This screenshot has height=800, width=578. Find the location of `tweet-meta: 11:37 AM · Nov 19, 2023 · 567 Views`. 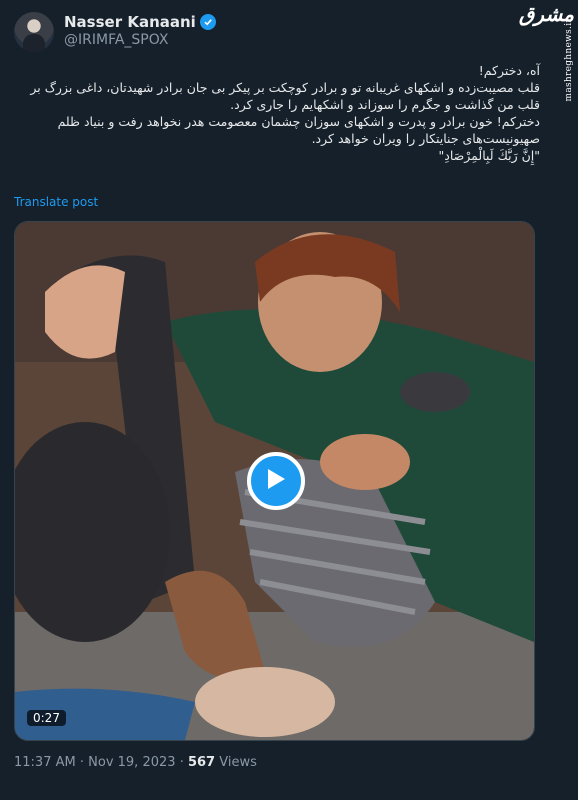

tweet-meta: 11:37 AM · Nov 19, 2023 · 567 Views is located at coordinates (135, 762).